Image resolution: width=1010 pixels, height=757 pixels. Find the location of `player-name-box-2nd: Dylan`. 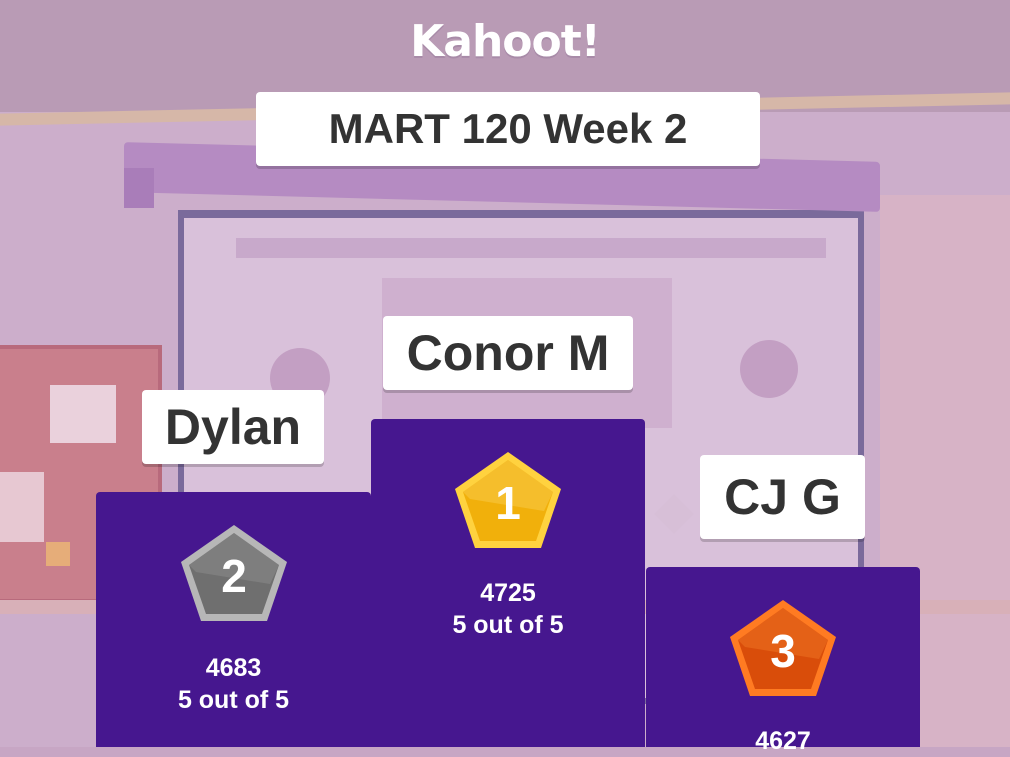

player-name-box-2nd: Dylan is located at coordinates (233, 427).